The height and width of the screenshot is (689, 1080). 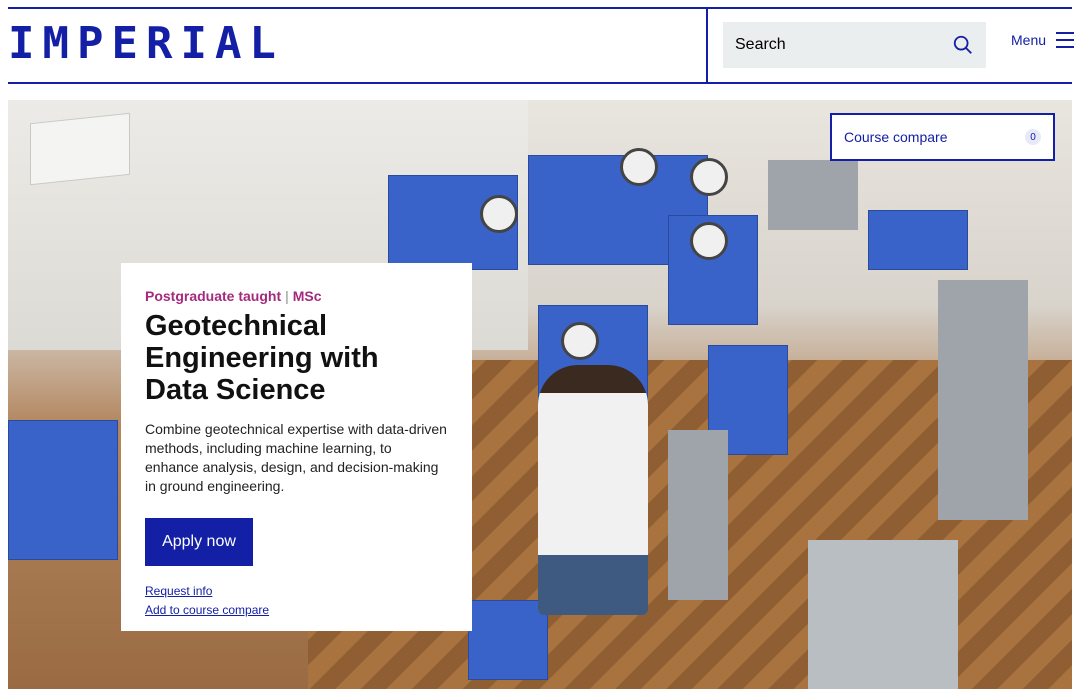 What do you see at coordinates (963, 45) in the screenshot?
I see `search-icon` at bounding box center [963, 45].